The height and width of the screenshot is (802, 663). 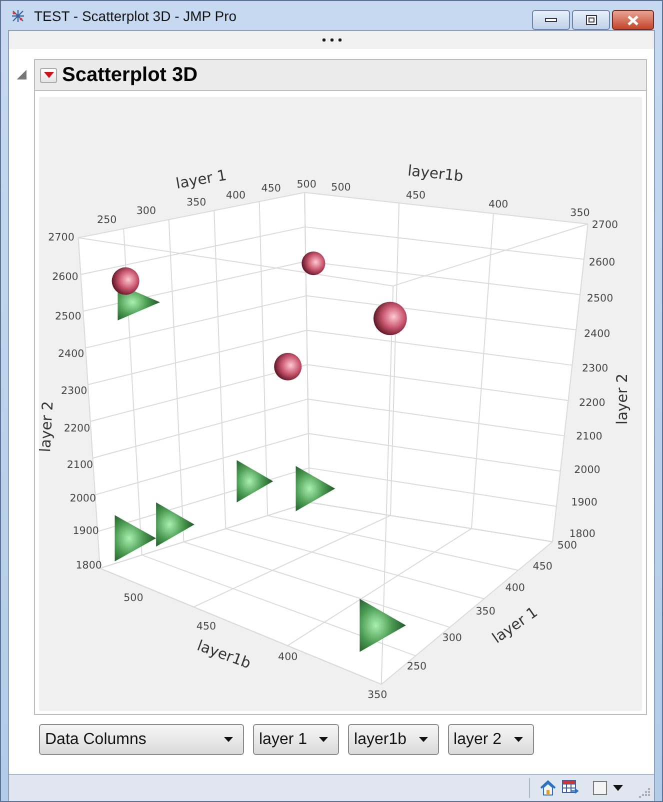 What do you see at coordinates (644, 792) in the screenshot?
I see `resize-grip-icon` at bounding box center [644, 792].